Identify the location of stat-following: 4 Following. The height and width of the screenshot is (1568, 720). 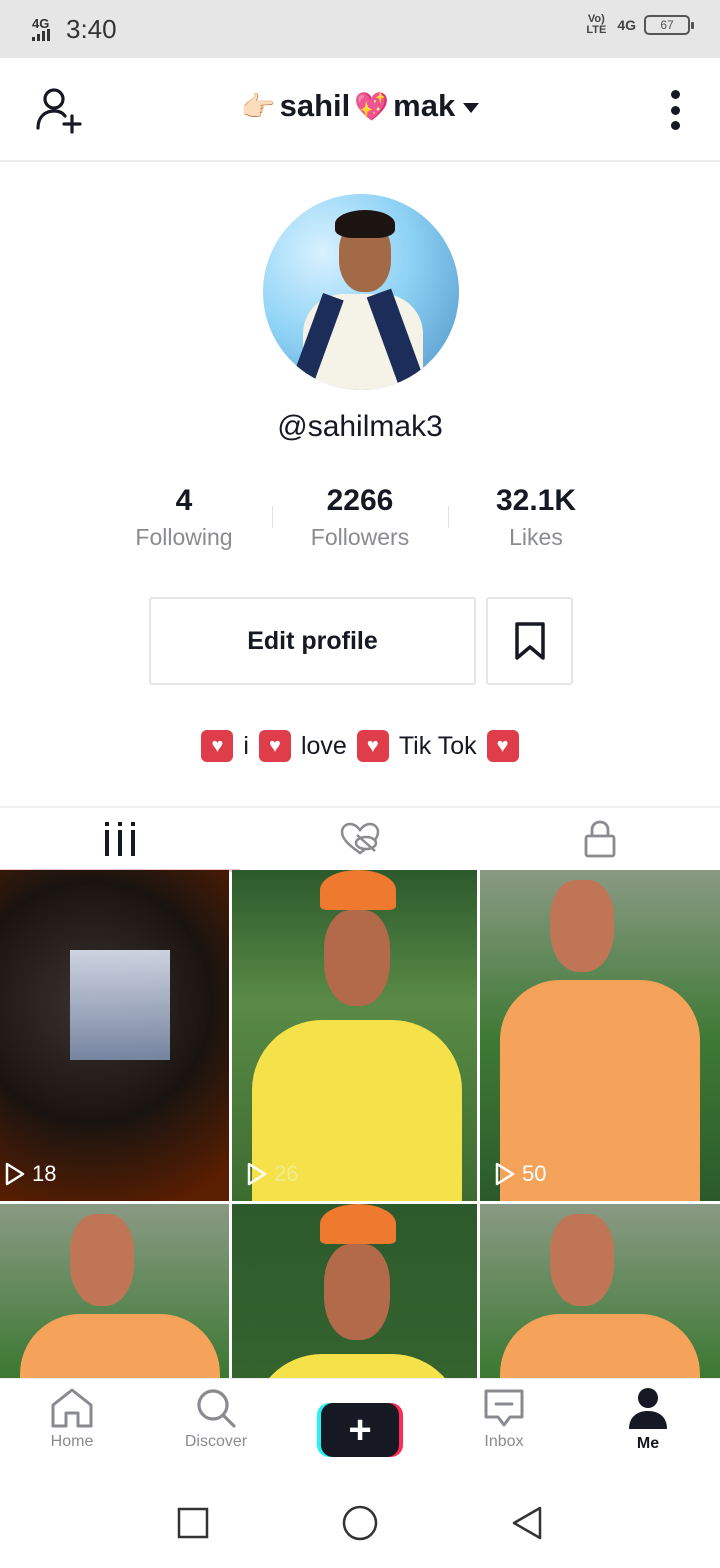
(184, 522).